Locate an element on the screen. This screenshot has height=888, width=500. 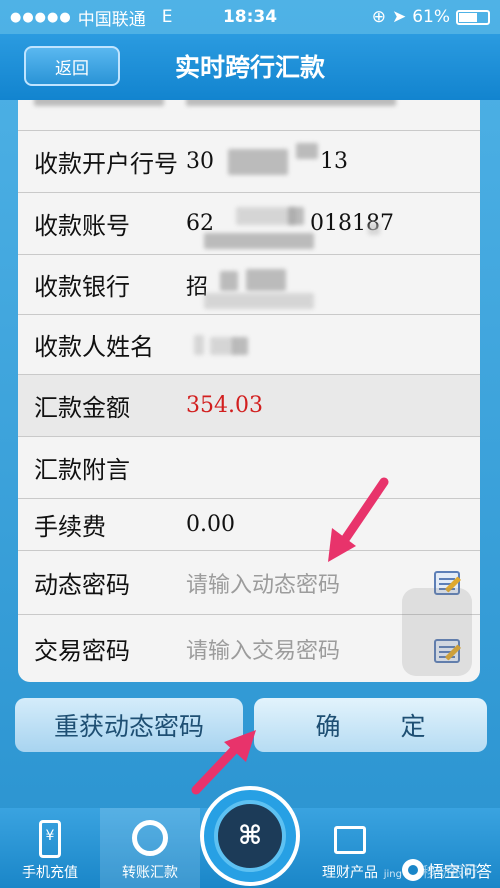
remark-label: 汇款附言 is located at coordinates (82, 470).